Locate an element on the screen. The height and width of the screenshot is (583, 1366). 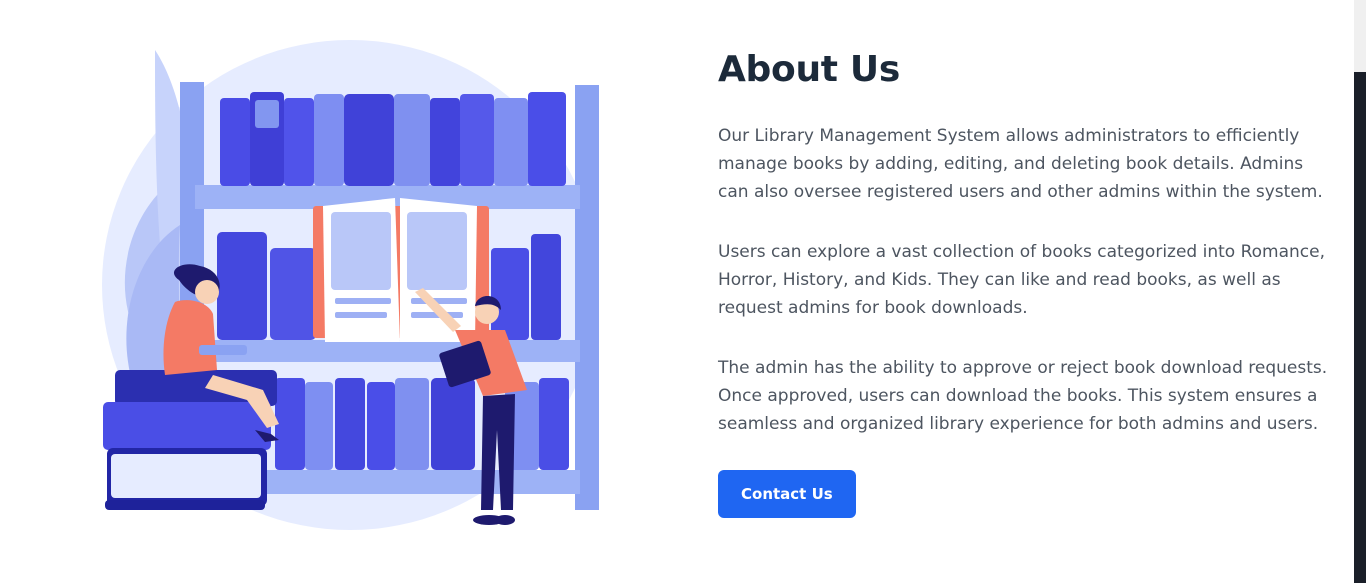
scrollbar-thumb is located at coordinates (1360, 327).